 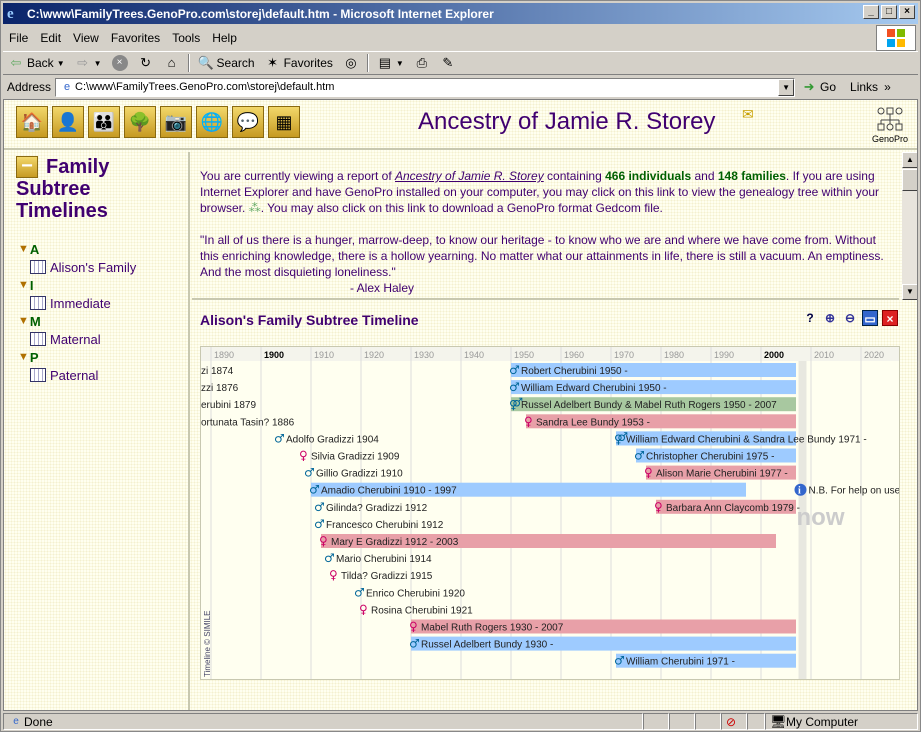 I want to click on history-button: ▤ ▼, so click(x=390, y=63).